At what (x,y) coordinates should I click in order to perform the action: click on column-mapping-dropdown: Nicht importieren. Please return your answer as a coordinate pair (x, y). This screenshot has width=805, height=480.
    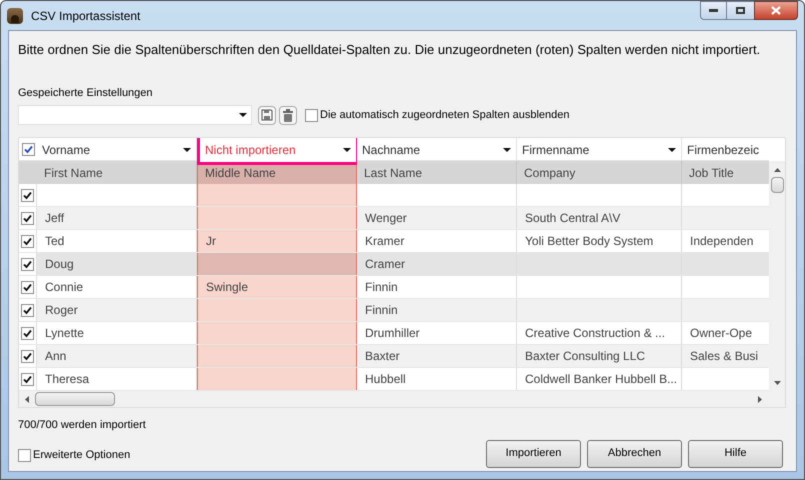
    Looking at the image, I should click on (277, 151).